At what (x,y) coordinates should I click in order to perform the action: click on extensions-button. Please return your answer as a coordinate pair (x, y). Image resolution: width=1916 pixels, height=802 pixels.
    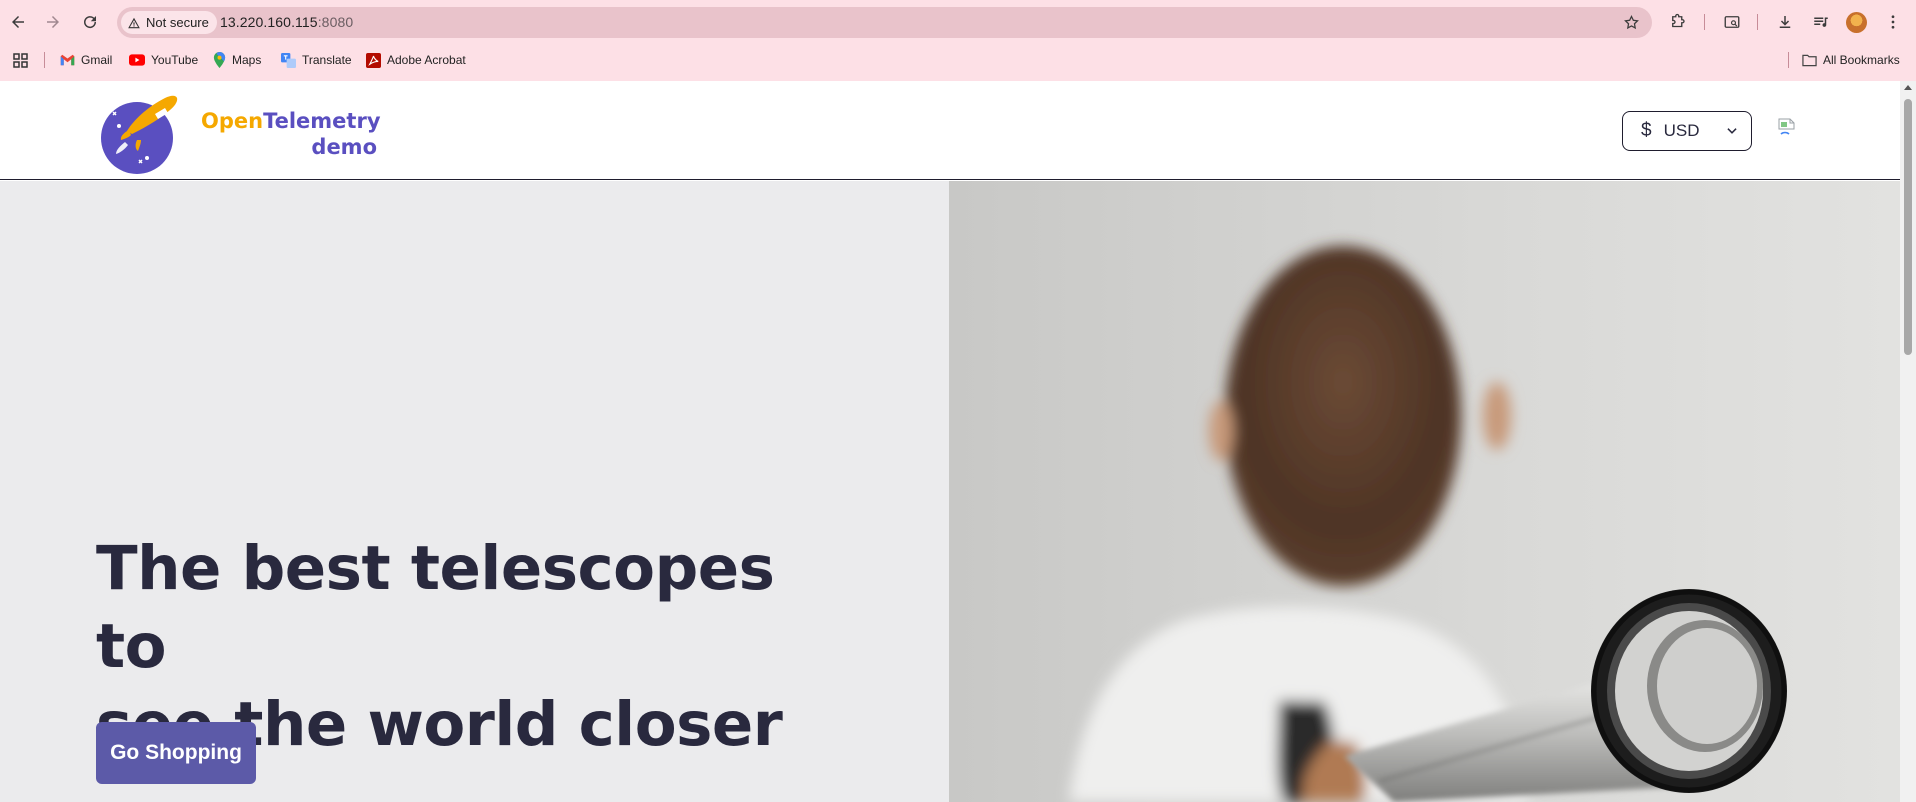
    Looking at the image, I should click on (1678, 22).